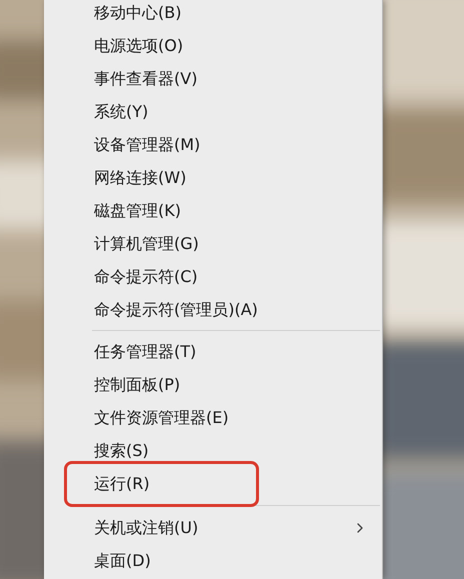 The image size is (464, 579). What do you see at coordinates (121, 112) in the screenshot?
I see `menu-item: 系统(Y)` at bounding box center [121, 112].